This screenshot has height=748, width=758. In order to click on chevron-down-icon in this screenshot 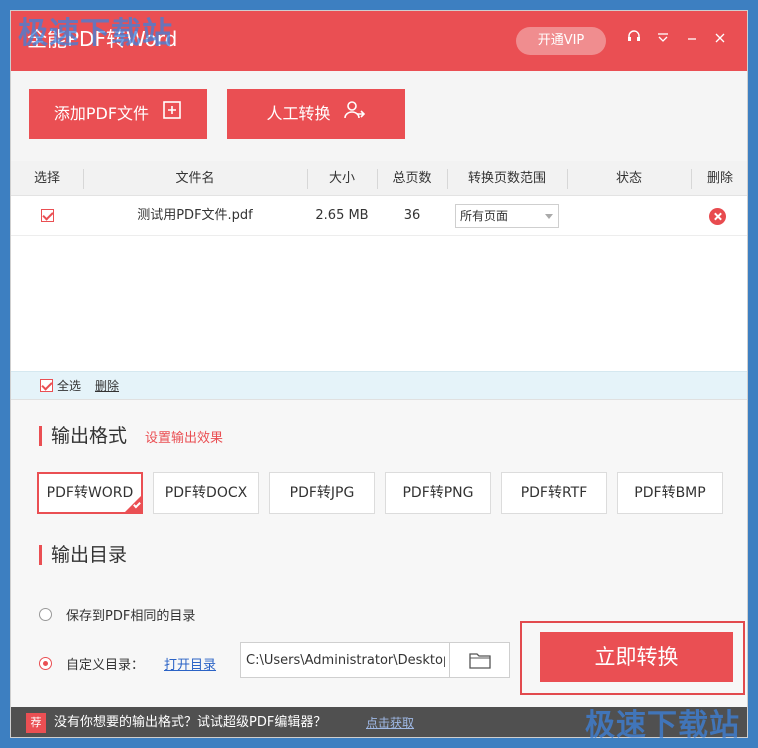, I will do `click(549, 216)`.